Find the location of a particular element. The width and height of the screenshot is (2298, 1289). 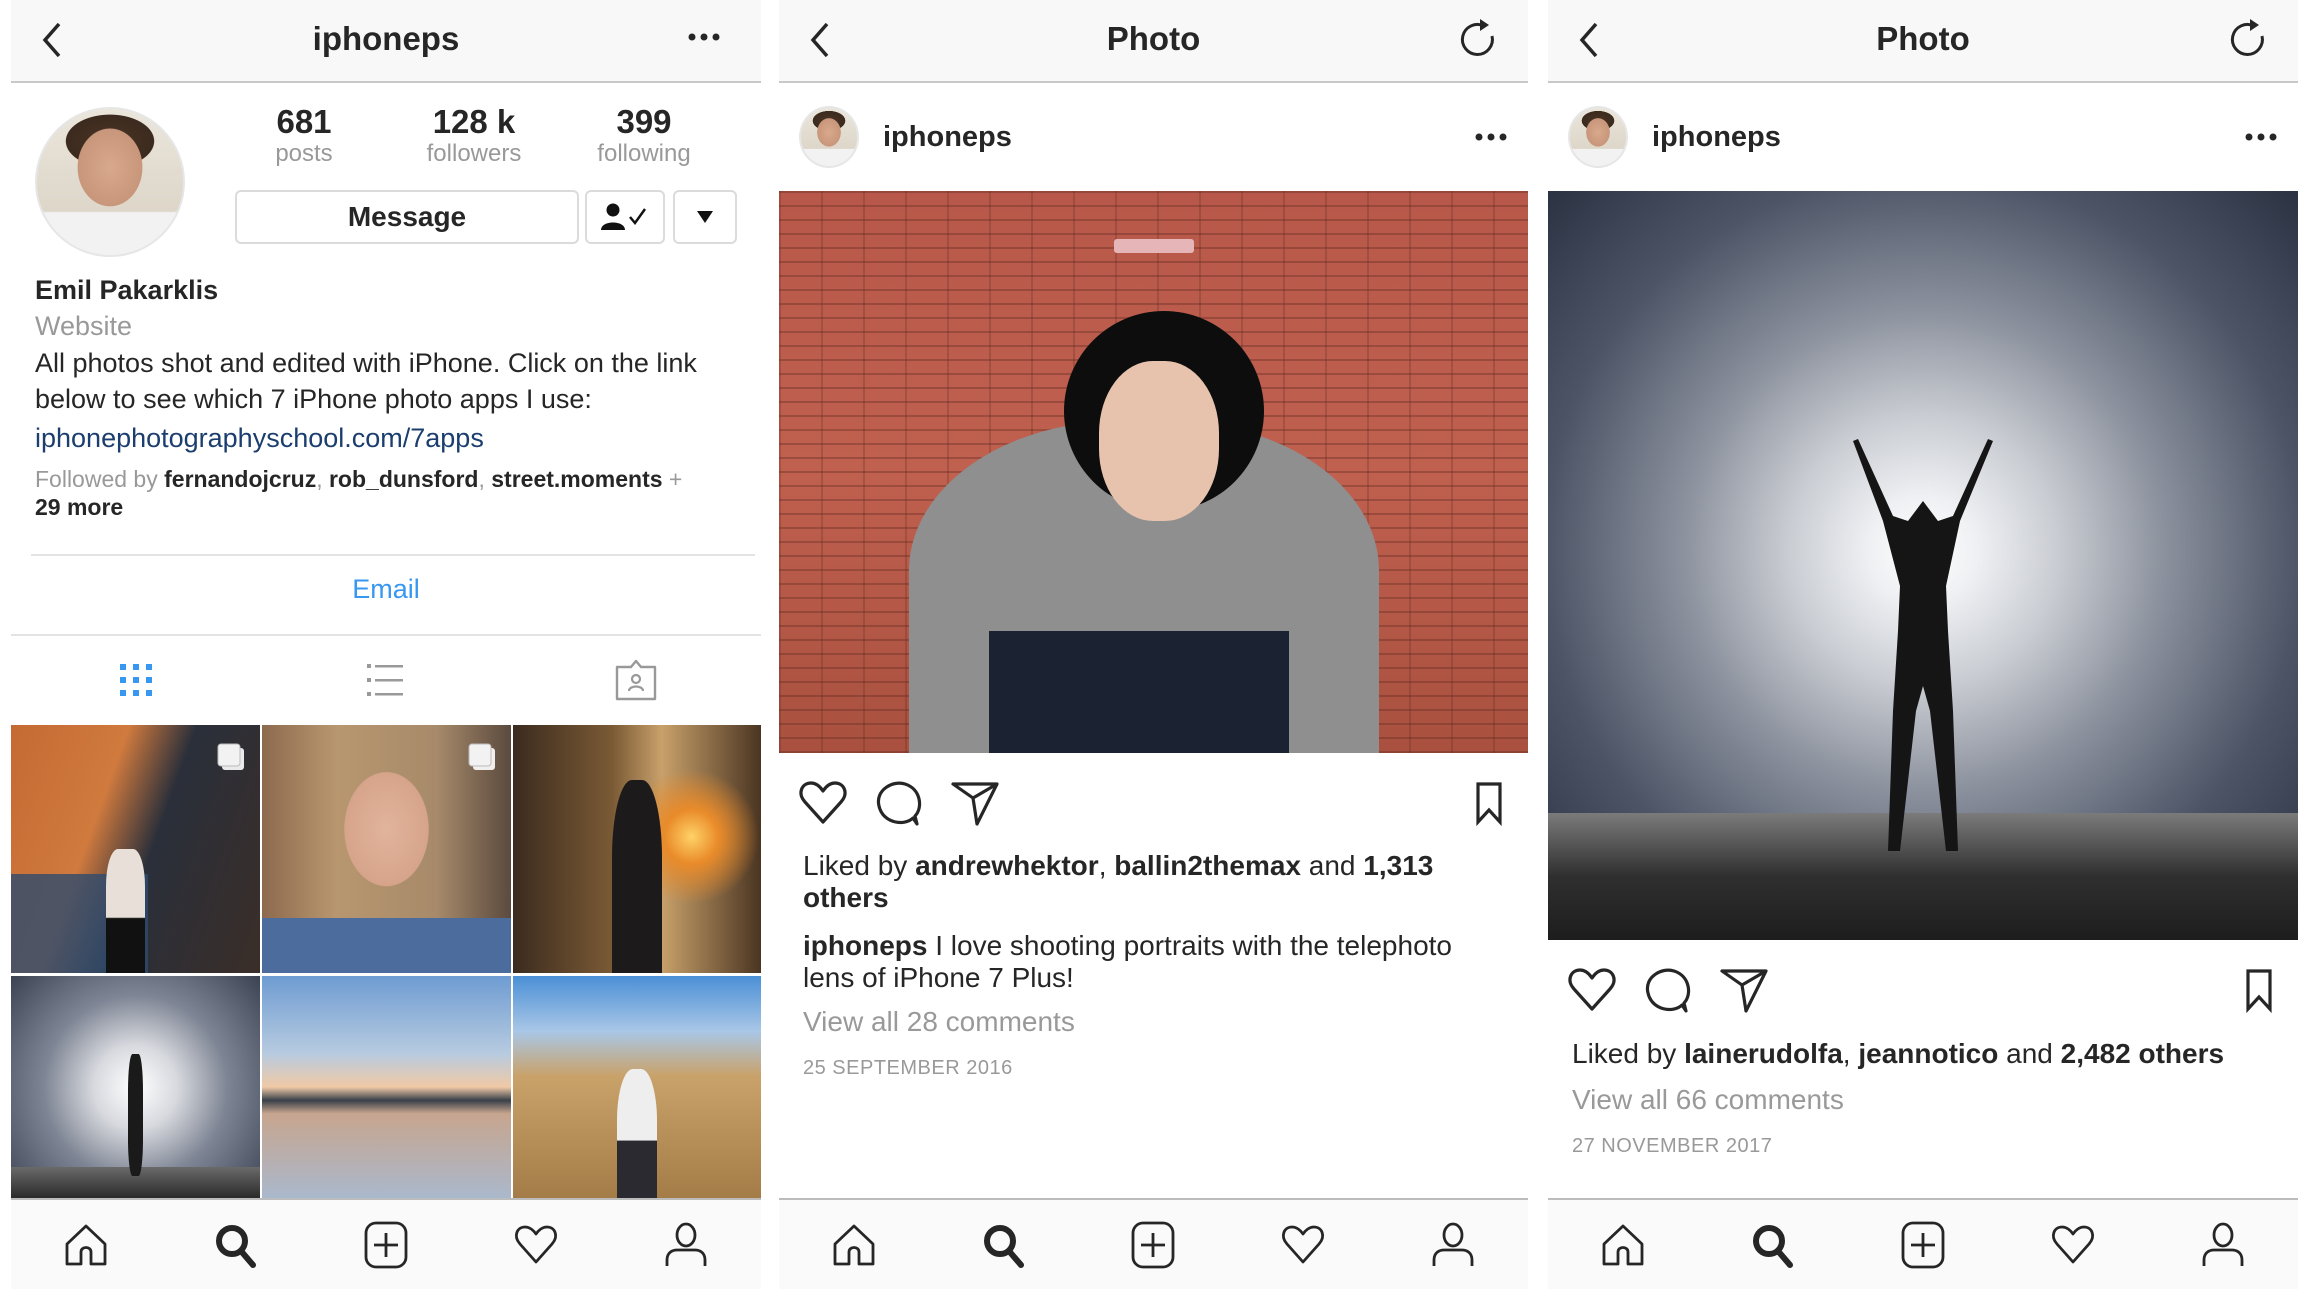

tab-tagged is located at coordinates (636, 680).